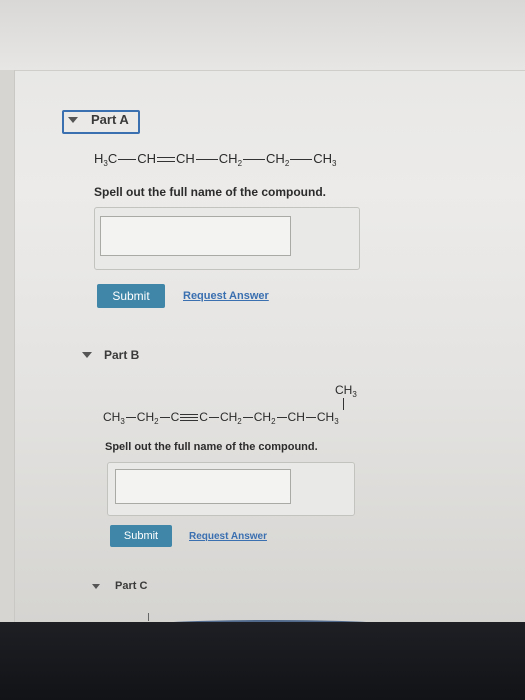  What do you see at coordinates (110, 119) in the screenshot?
I see `part-a-title: Part A` at bounding box center [110, 119].